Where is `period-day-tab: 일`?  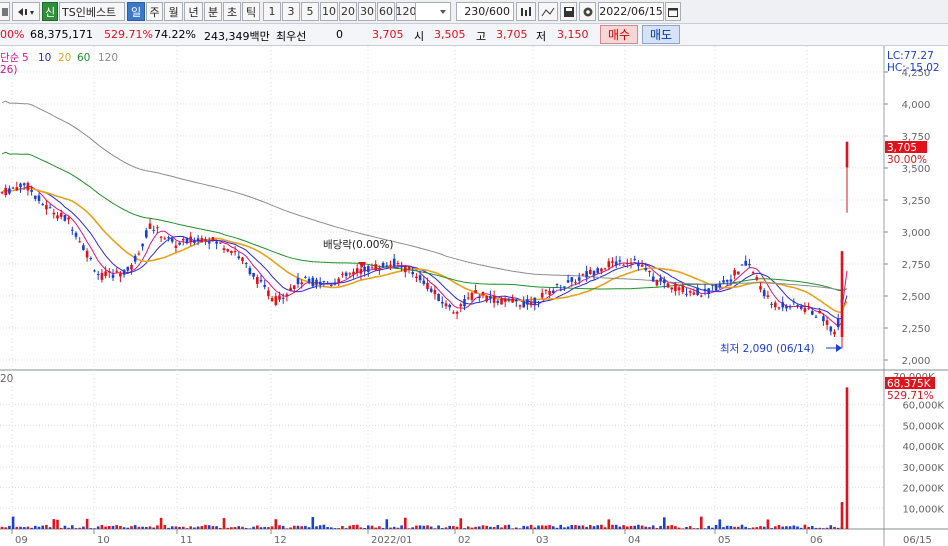 period-day-tab: 일 is located at coordinates (136, 11).